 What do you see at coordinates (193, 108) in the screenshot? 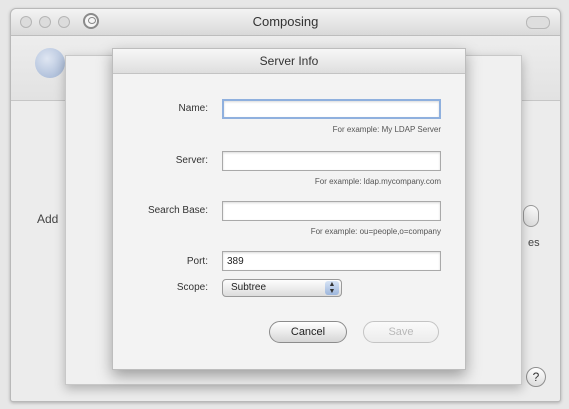
I see `name-label: Name:` at bounding box center [193, 108].